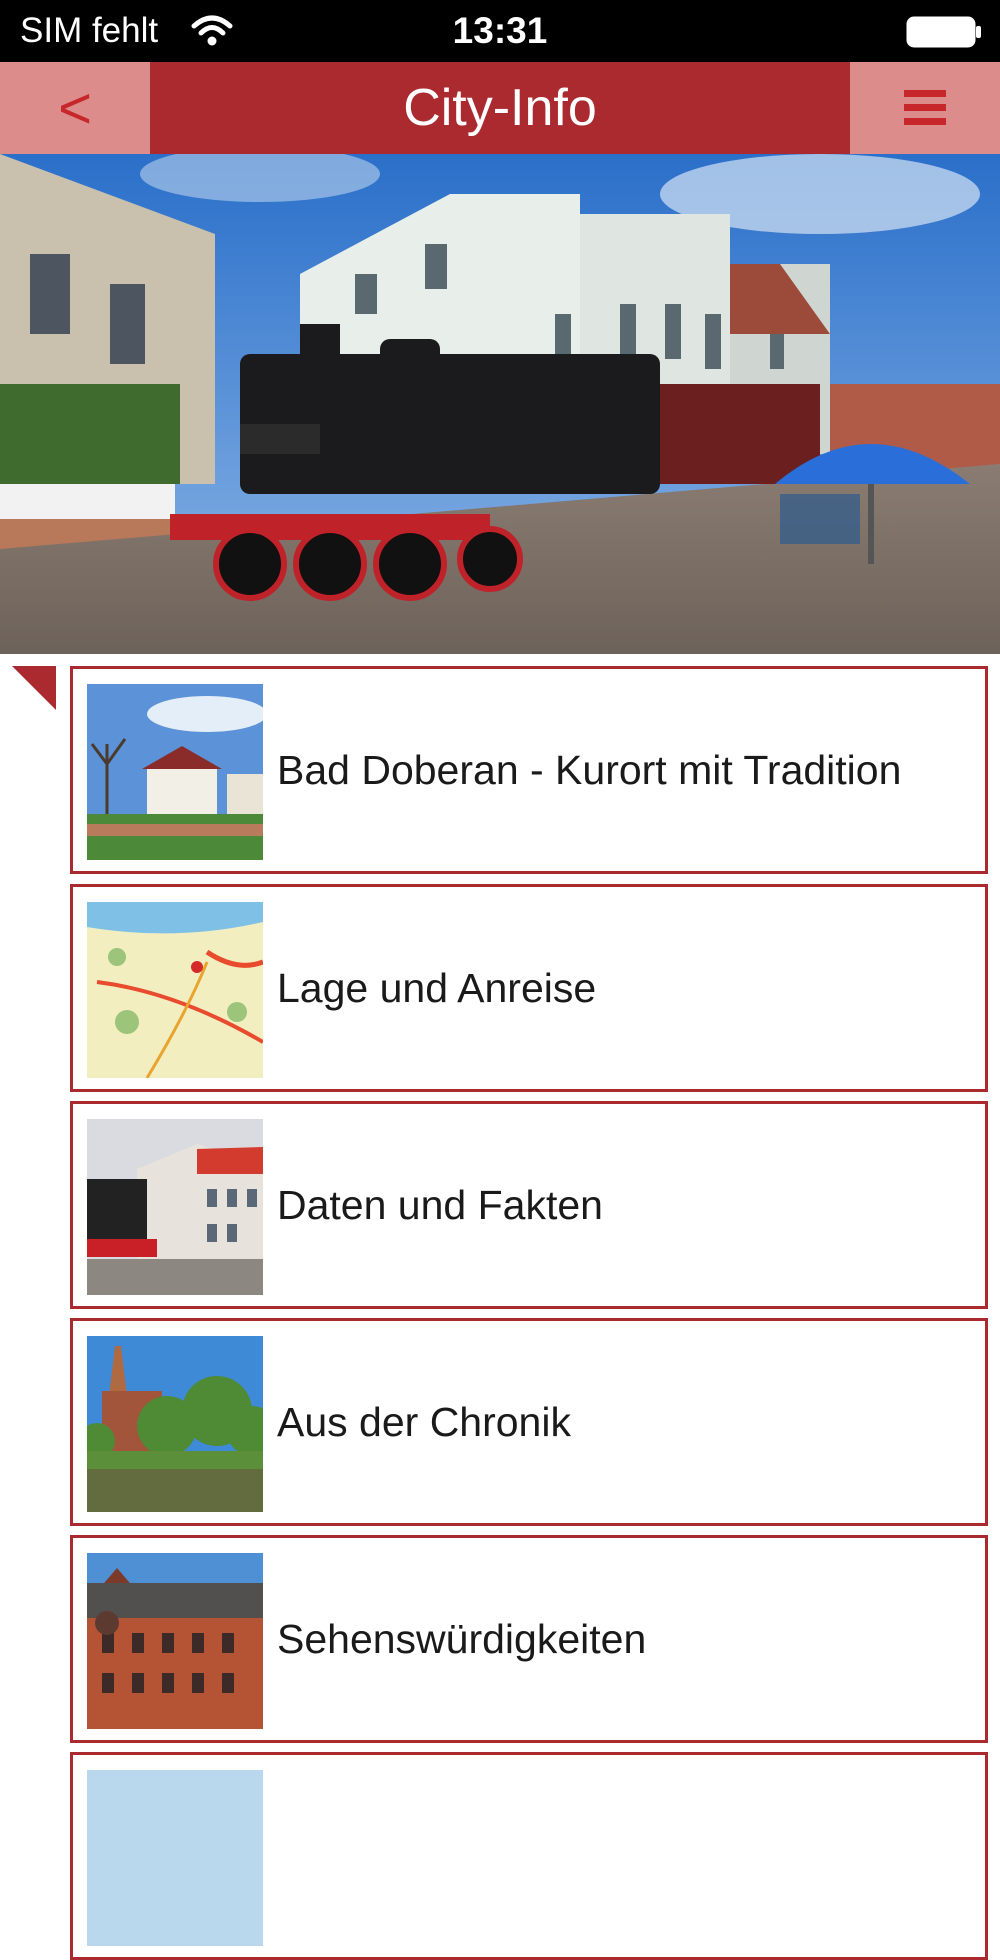 Image resolution: width=1000 pixels, height=1960 pixels. I want to click on menu-button, so click(925, 108).